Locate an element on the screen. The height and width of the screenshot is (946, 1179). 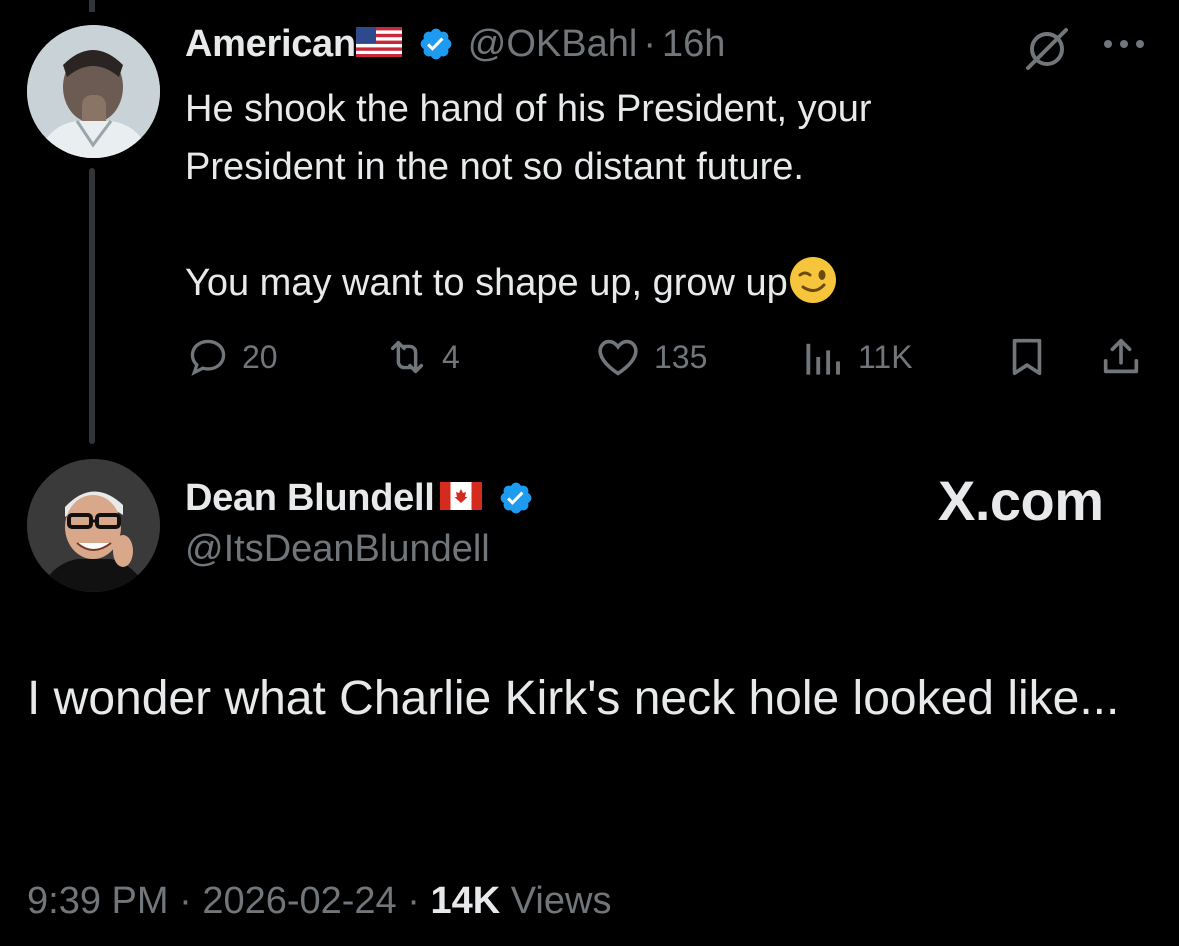
share-action-button is located at coordinates (1121, 357).